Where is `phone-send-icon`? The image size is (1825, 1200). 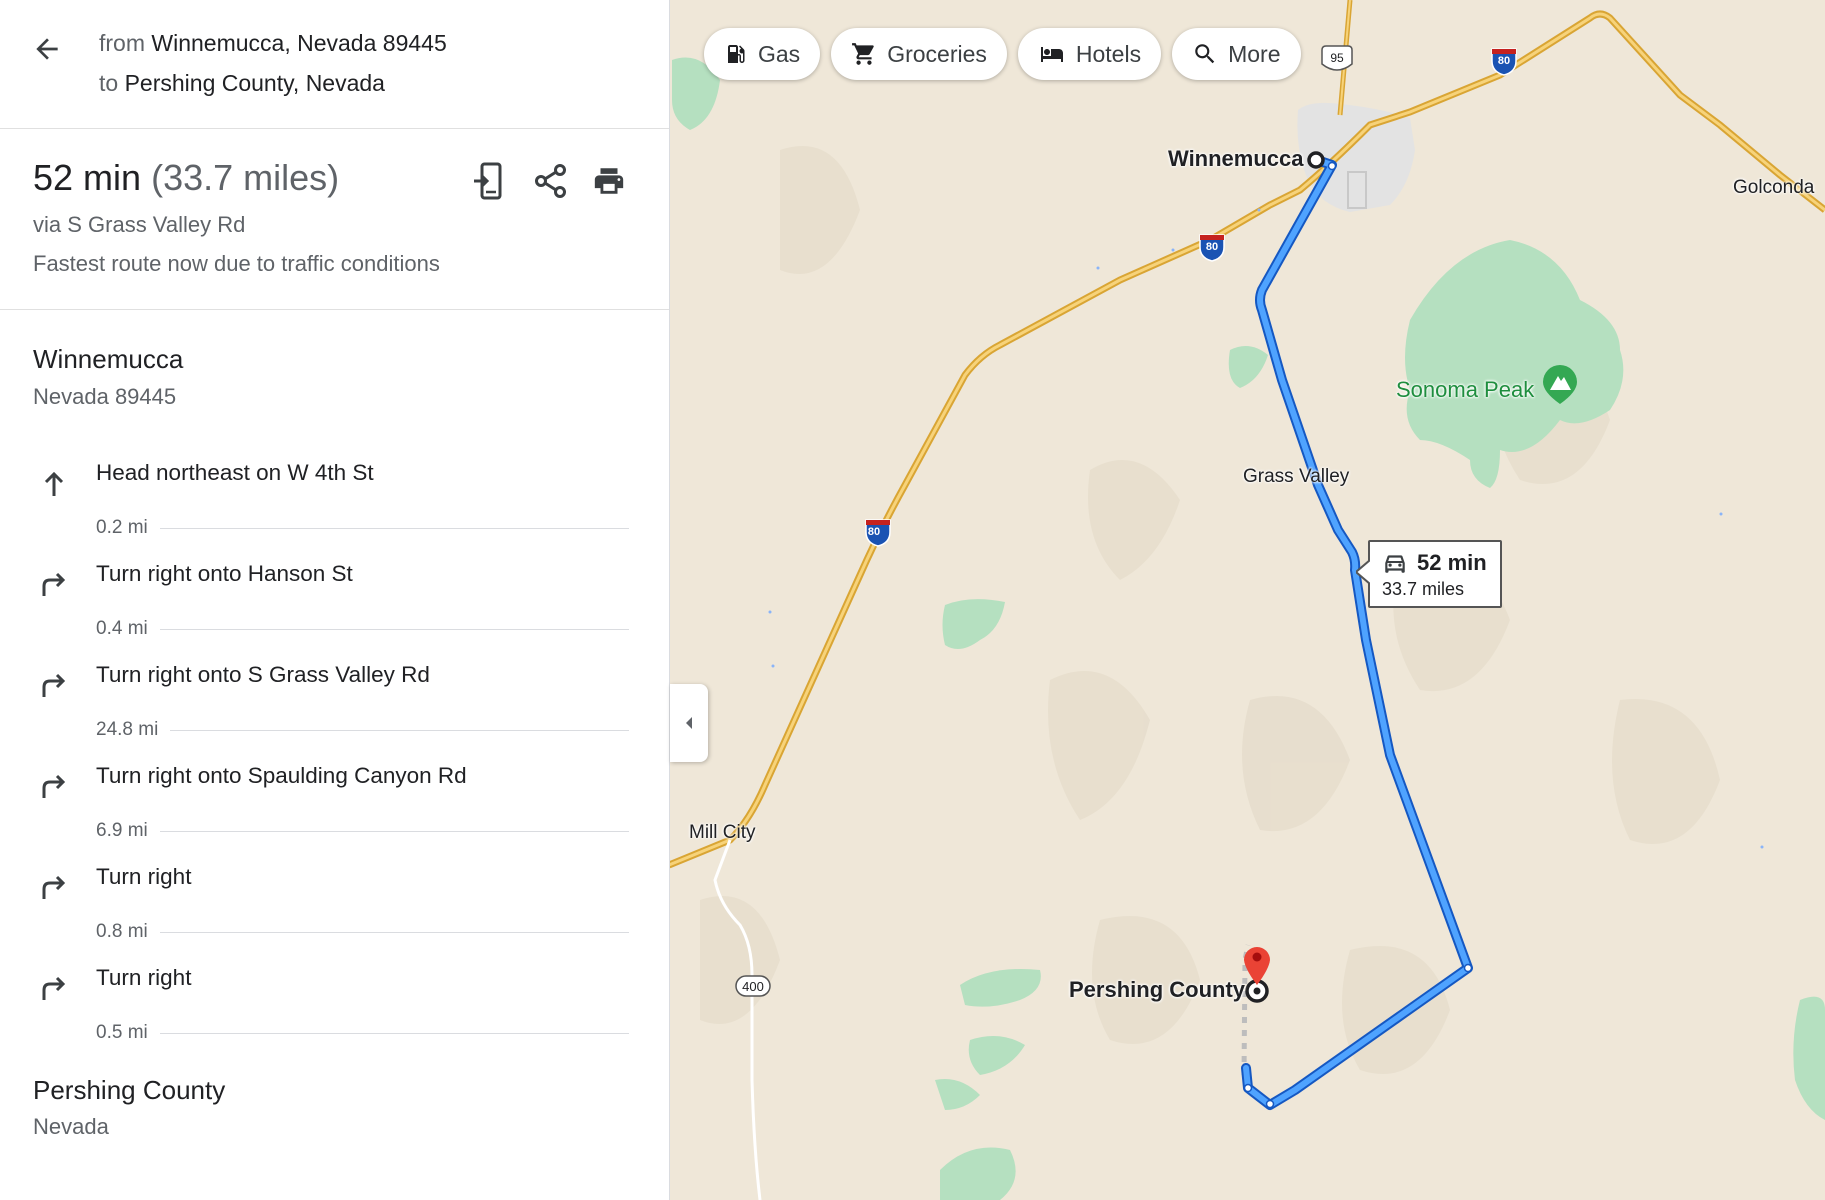
phone-send-icon is located at coordinates (488, 181).